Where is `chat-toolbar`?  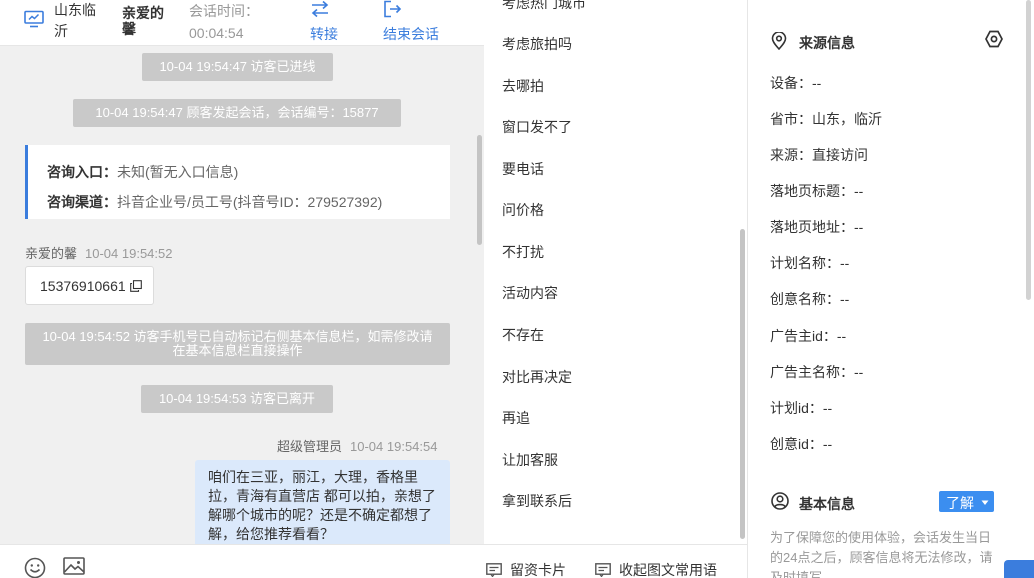 chat-toolbar is located at coordinates (242, 561).